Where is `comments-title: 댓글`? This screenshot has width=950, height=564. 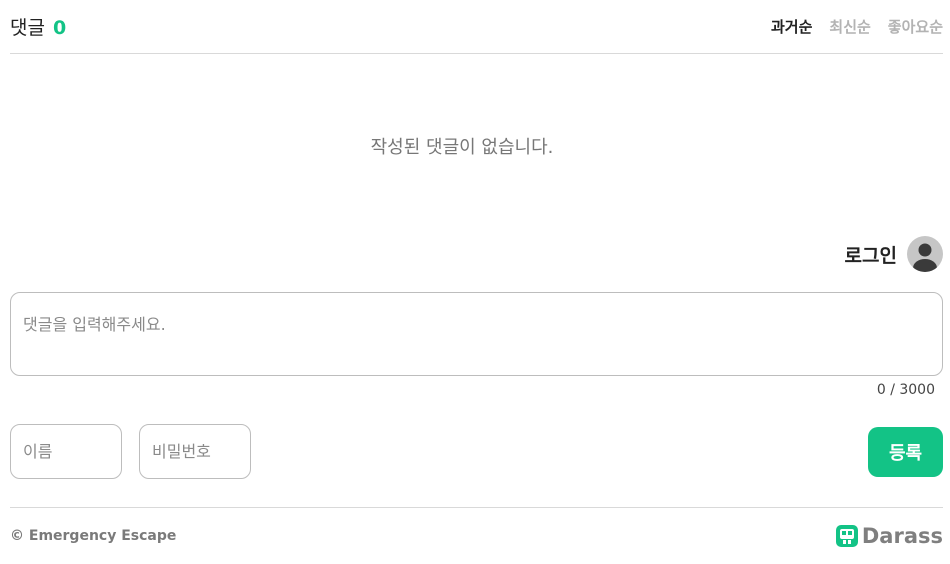 comments-title: 댓글 is located at coordinates (27, 28).